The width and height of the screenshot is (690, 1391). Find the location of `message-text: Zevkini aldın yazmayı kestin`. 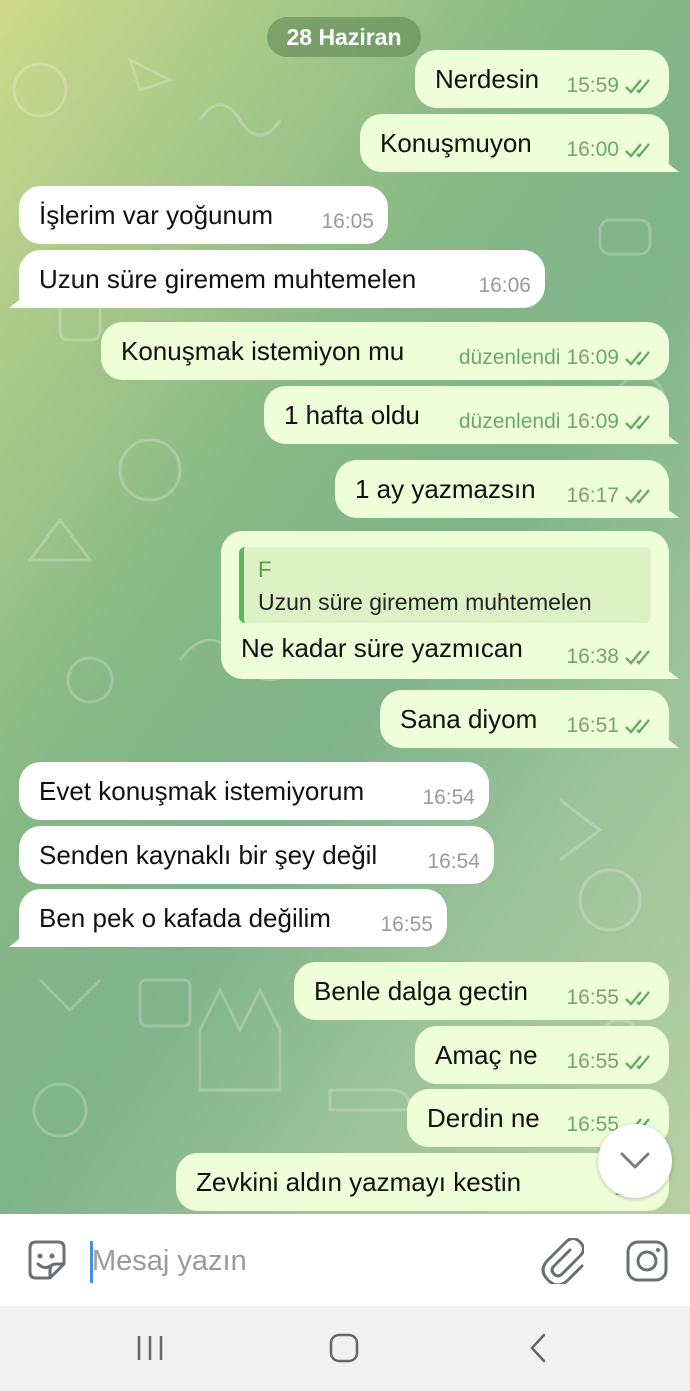

message-text: Zevkini aldın yazmayı kestin is located at coordinates (359, 1182).